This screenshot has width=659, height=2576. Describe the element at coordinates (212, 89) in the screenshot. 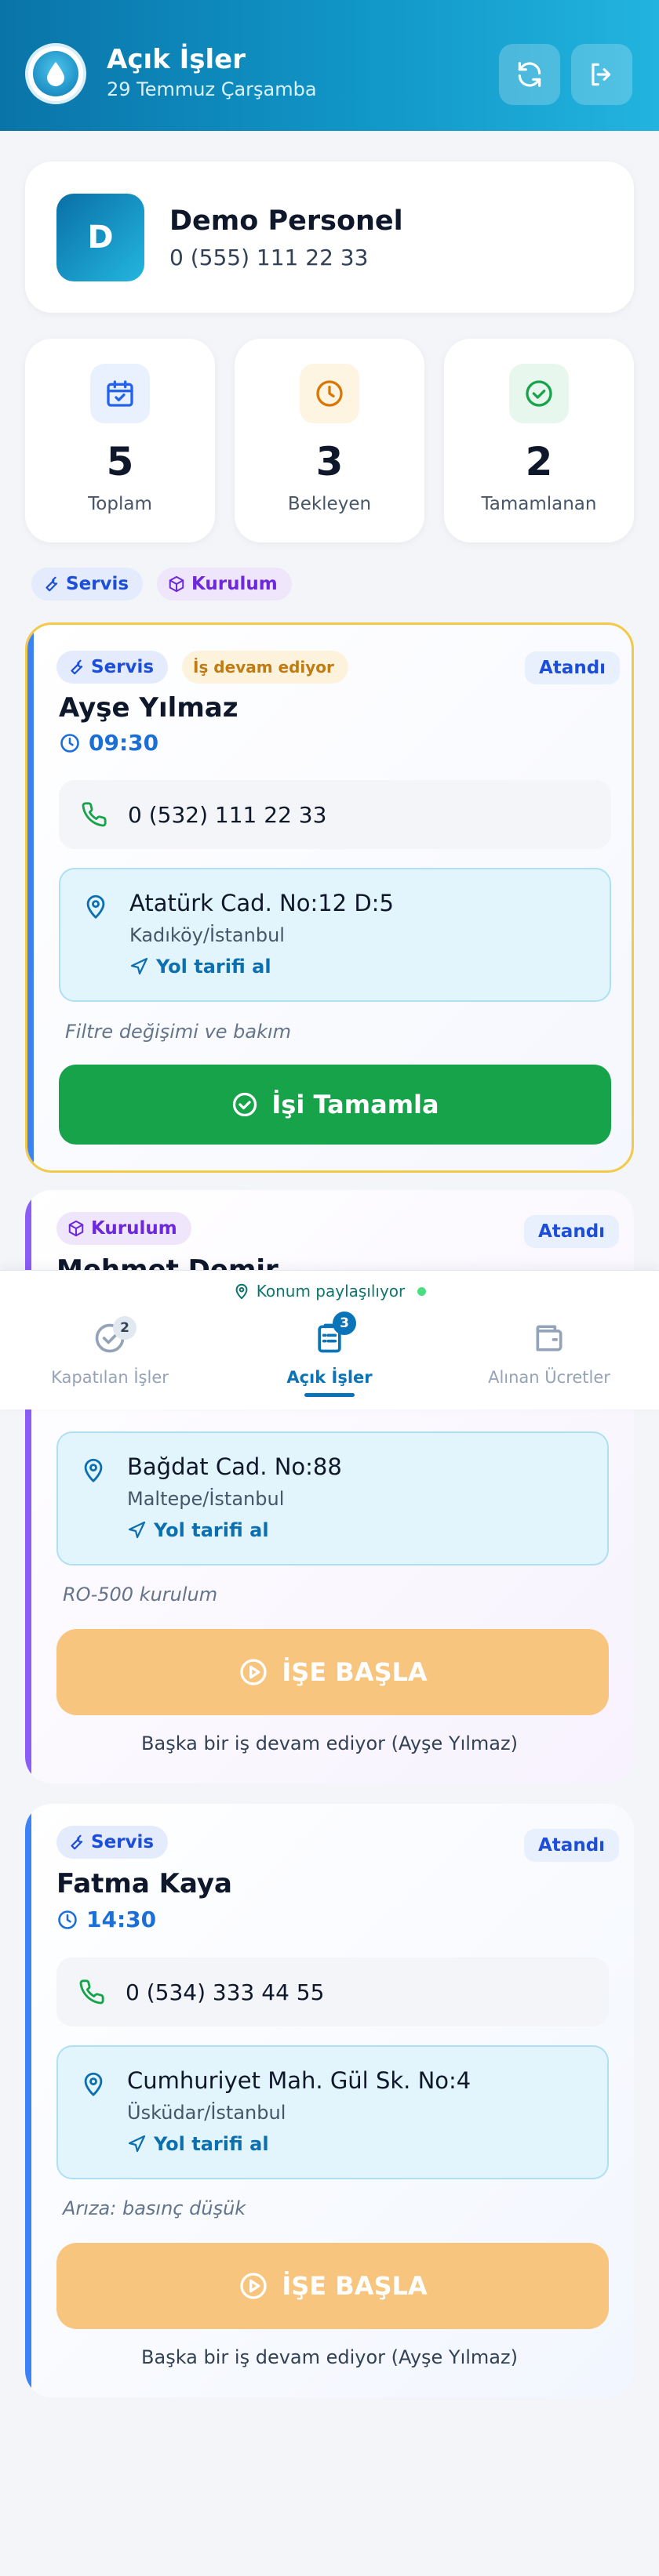

I see `header-date: 29 Temmuz Çarşamba` at that location.